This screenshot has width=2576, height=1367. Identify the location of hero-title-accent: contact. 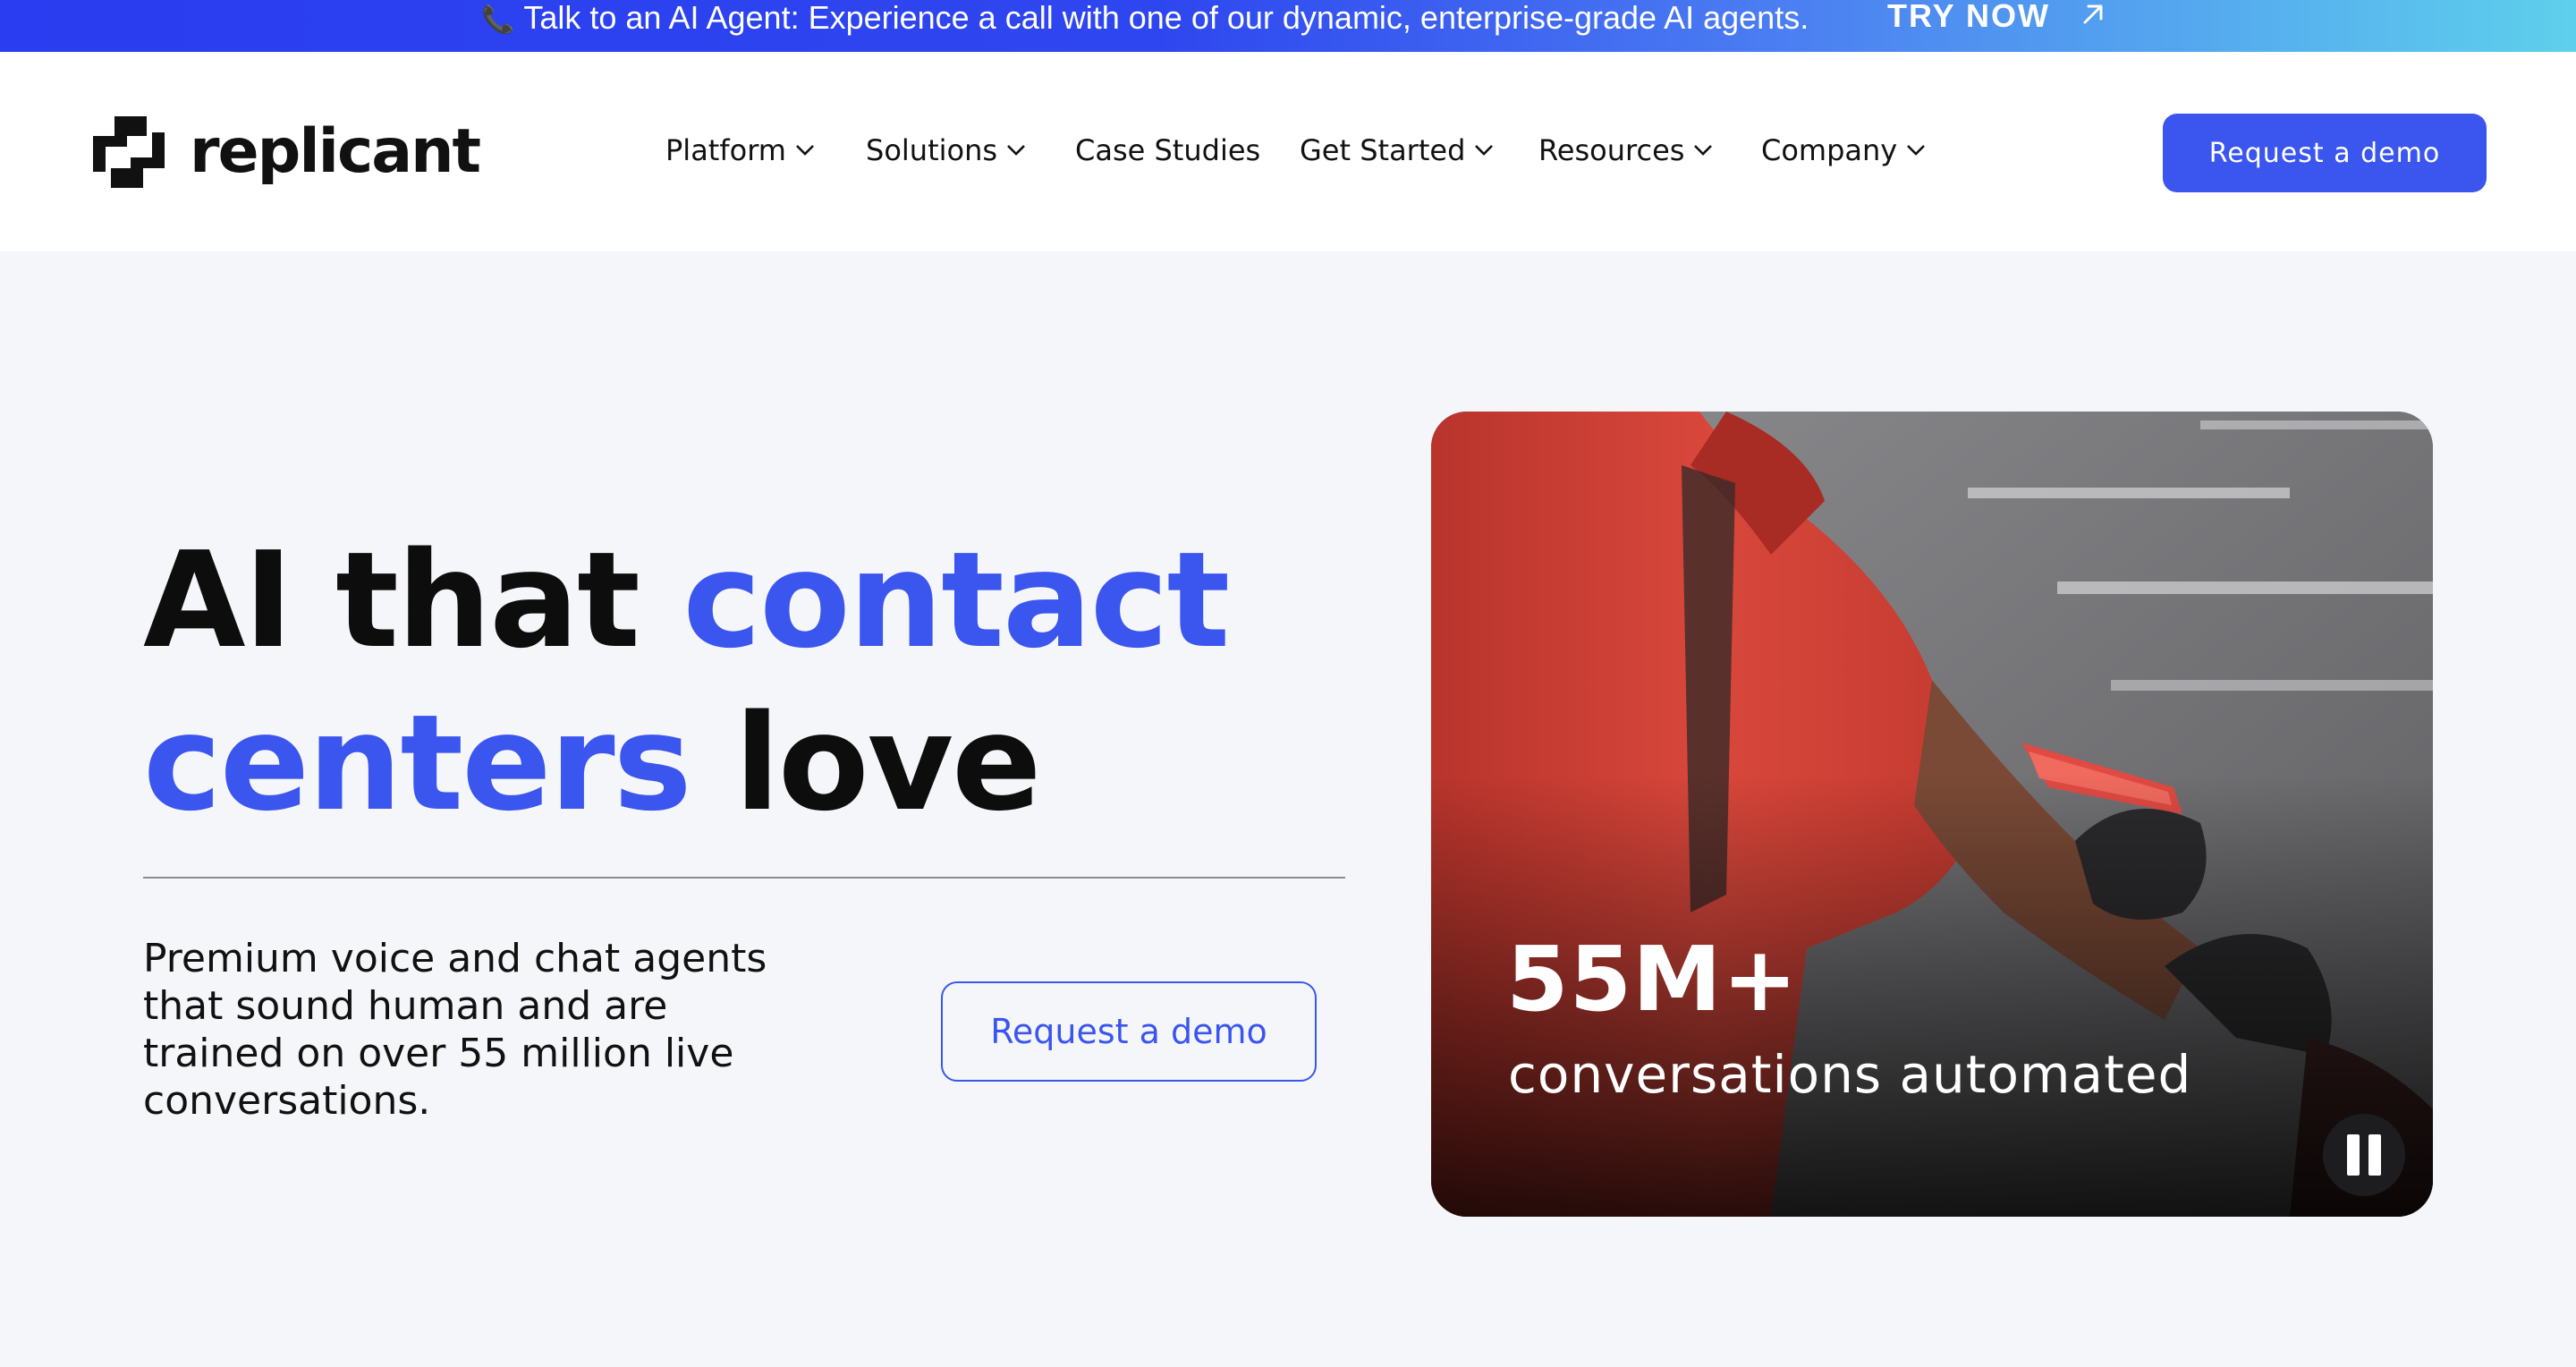
(956, 600).